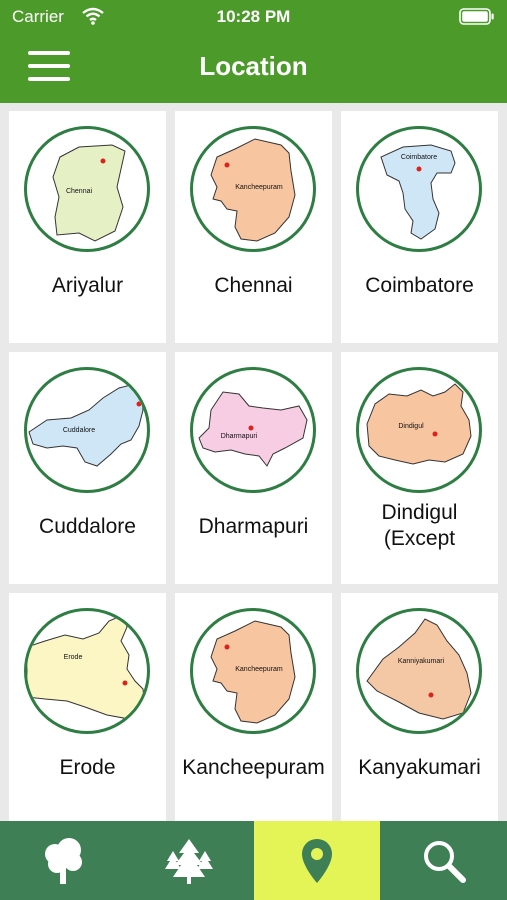  I want to click on map-label: Chennai, so click(79, 191).